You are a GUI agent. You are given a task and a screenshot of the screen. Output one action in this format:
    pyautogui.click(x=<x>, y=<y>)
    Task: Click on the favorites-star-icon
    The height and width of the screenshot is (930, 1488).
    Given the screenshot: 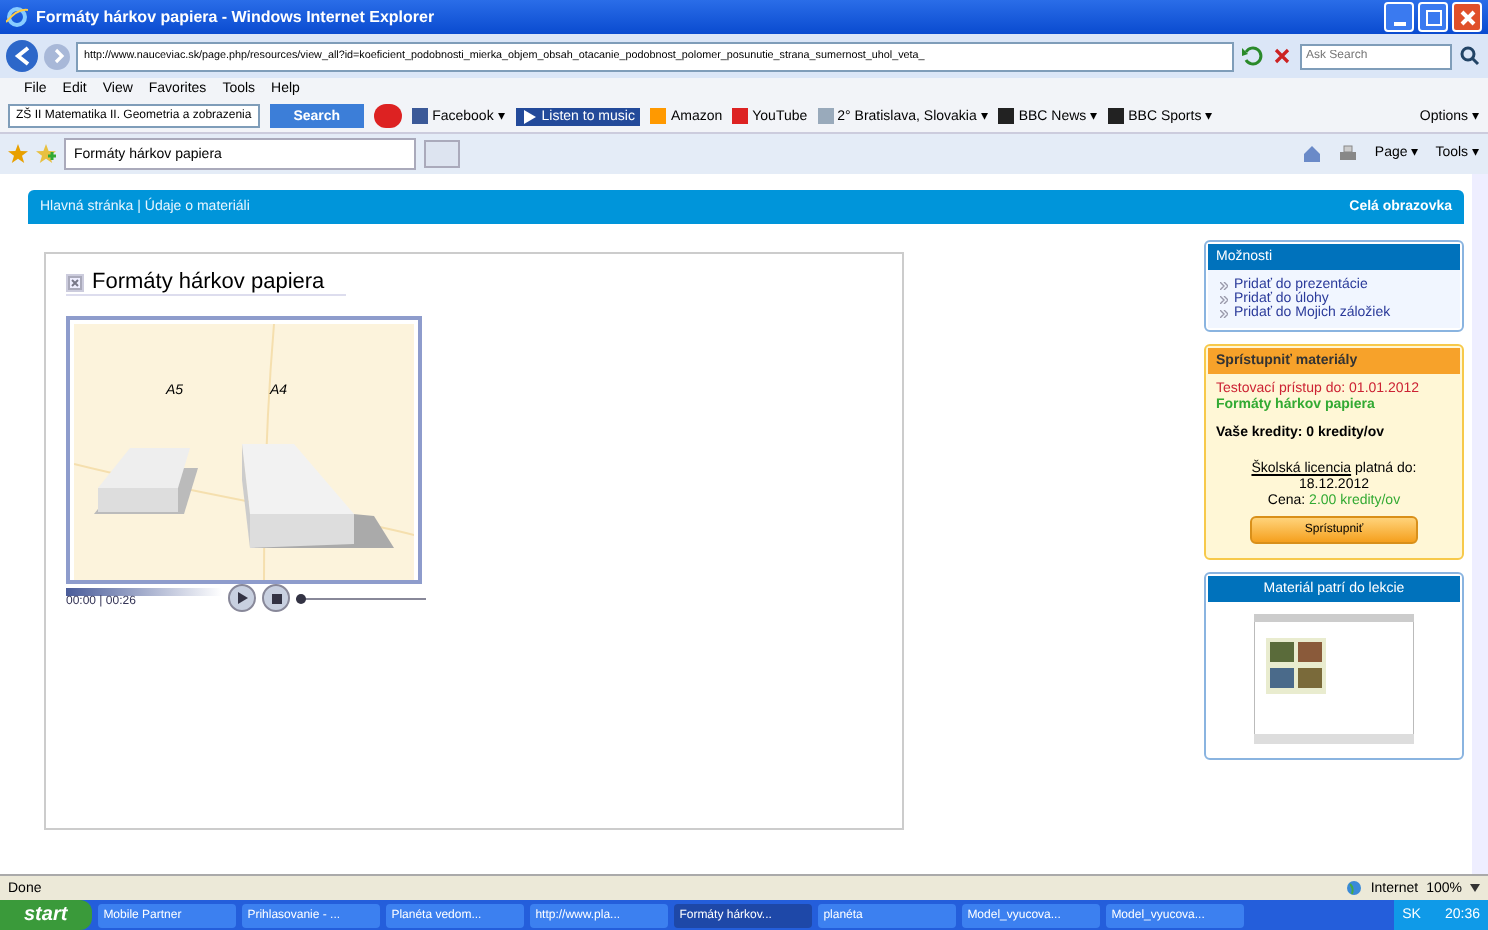 What is the action you would take?
    pyautogui.click(x=18, y=154)
    